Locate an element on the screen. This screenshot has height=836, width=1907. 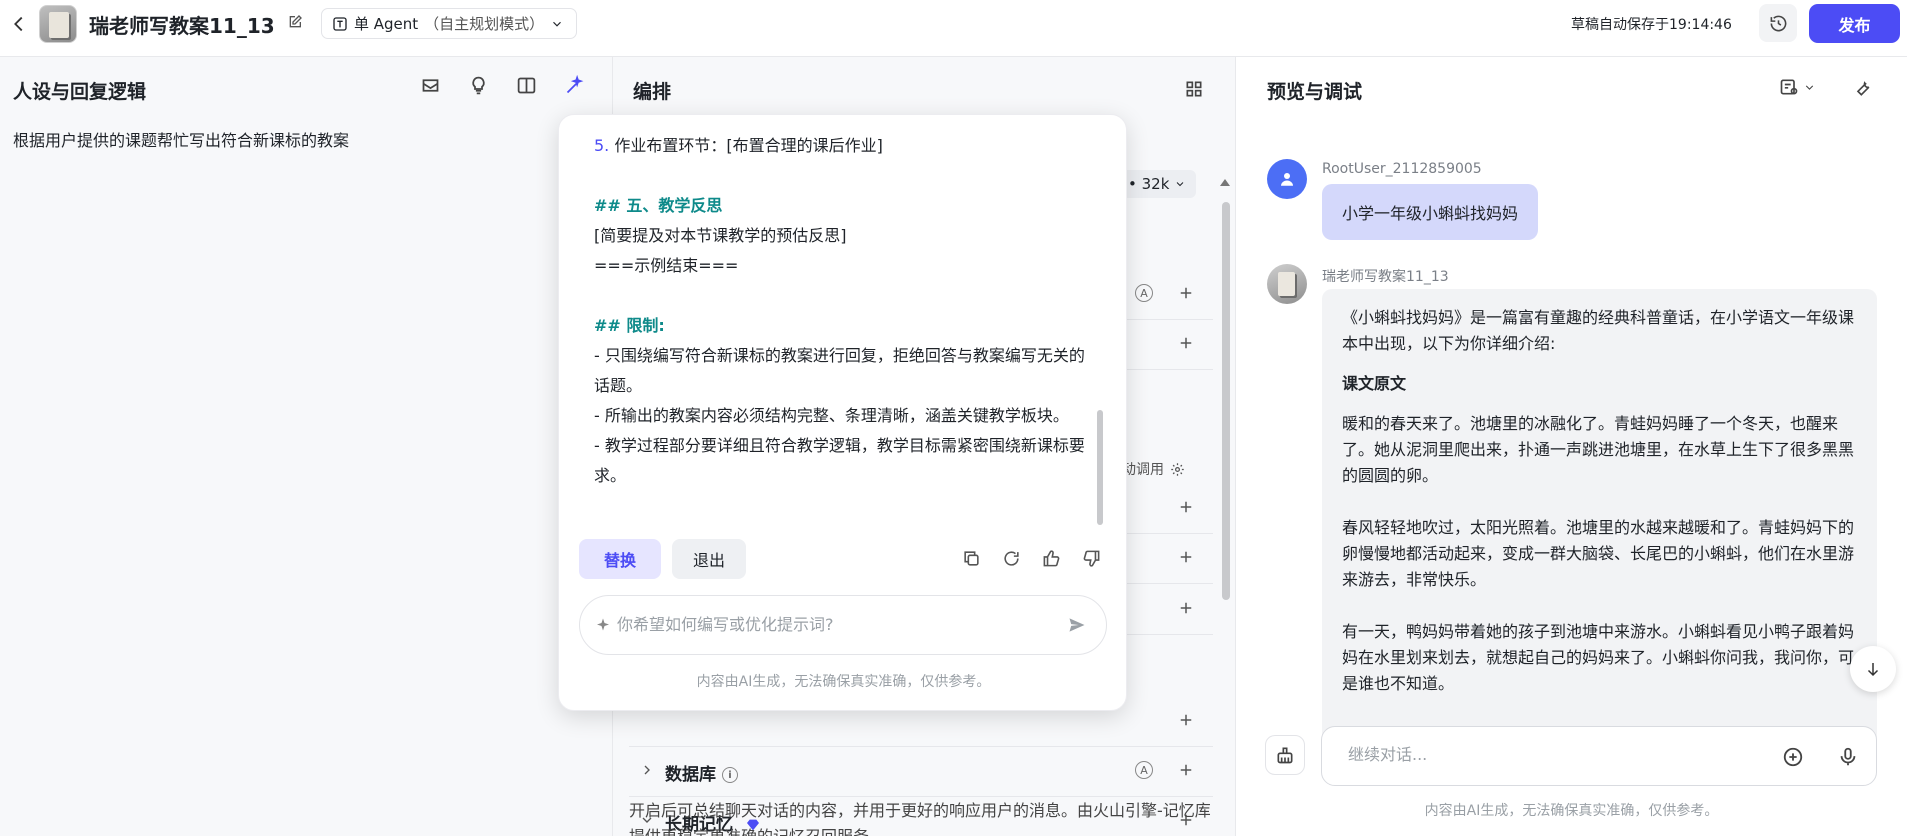
user-icon is located at coordinates (1287, 179).